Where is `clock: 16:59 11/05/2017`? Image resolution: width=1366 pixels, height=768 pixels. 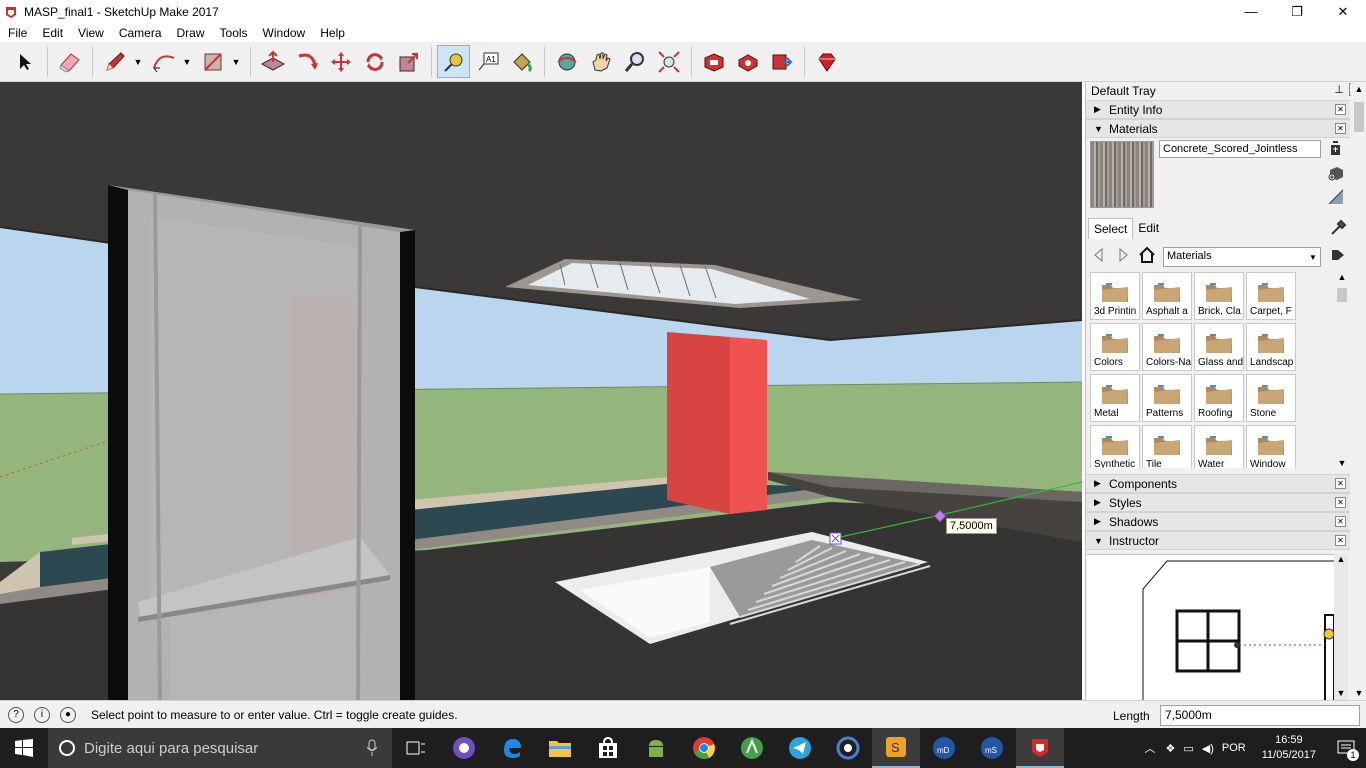 clock: 16:59 11/05/2017 is located at coordinates (1289, 748).